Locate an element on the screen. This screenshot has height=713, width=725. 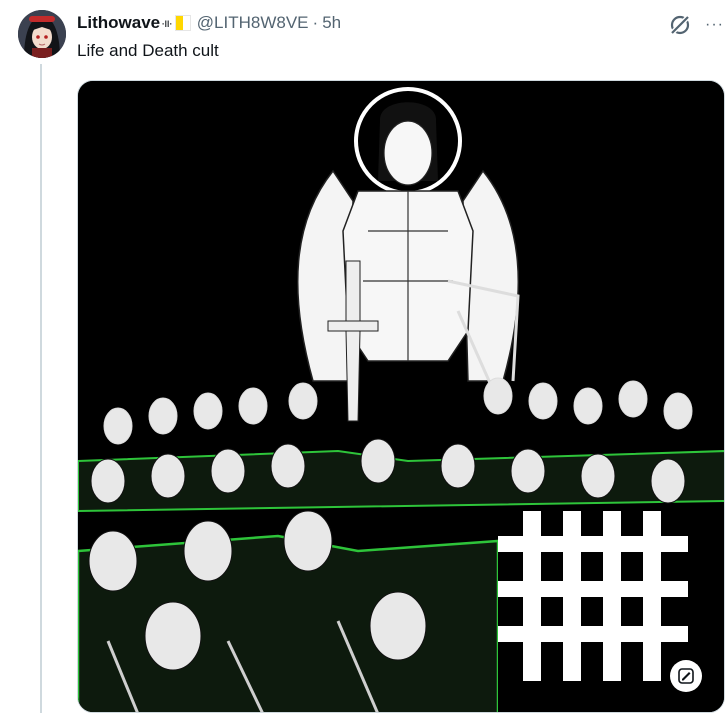
vatican-flag-icon is located at coordinates (182, 23).